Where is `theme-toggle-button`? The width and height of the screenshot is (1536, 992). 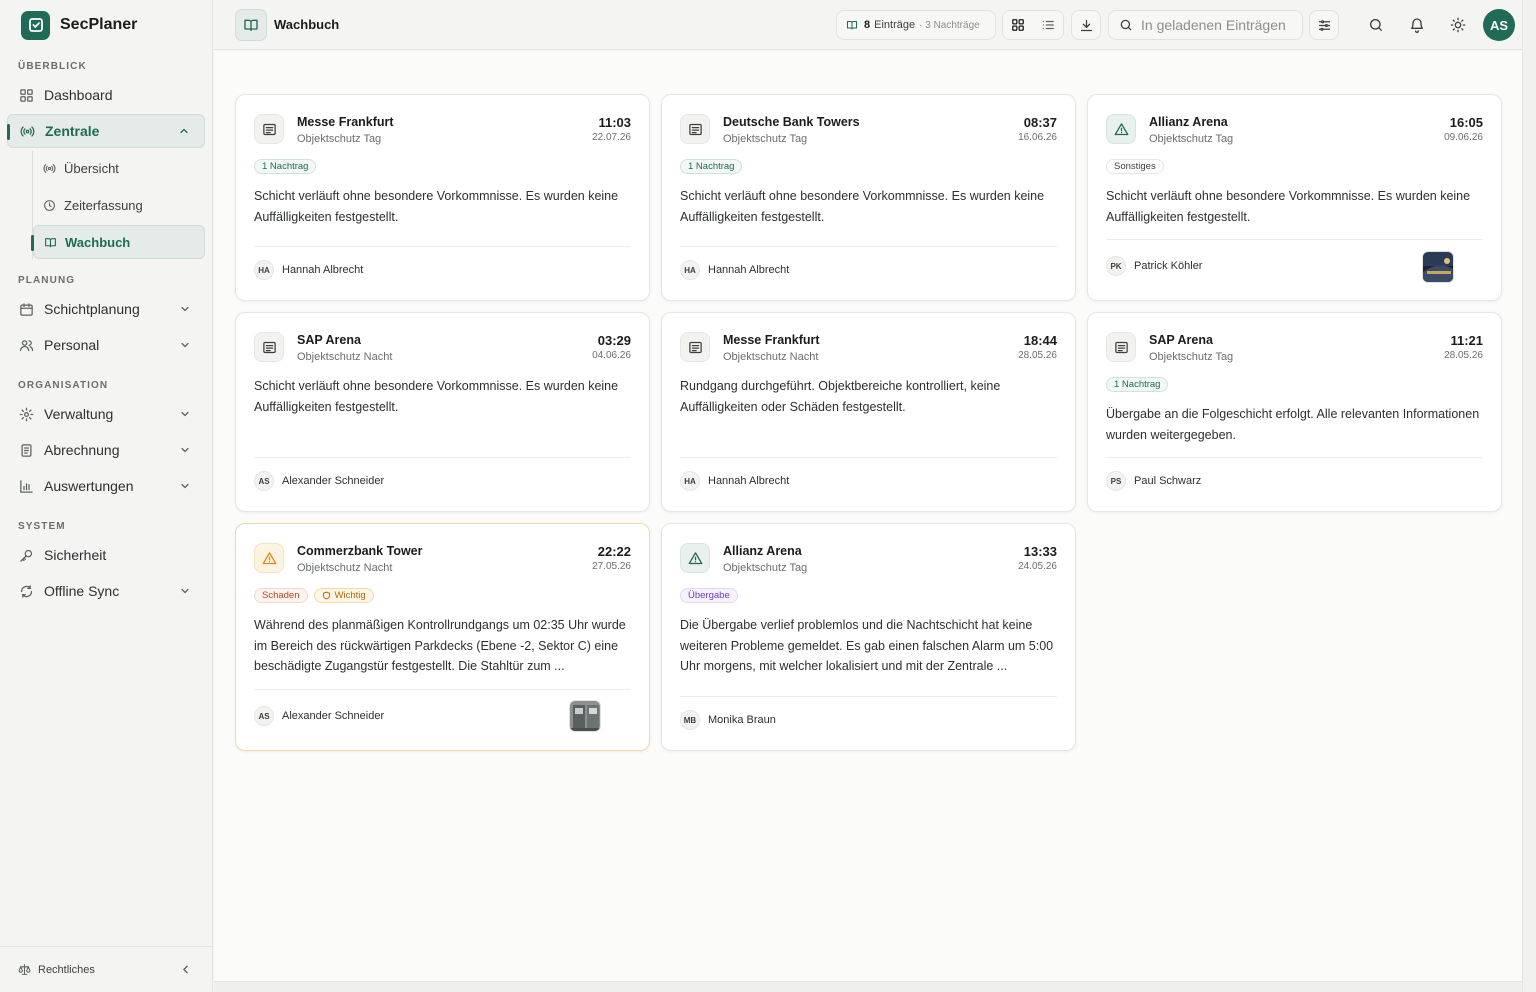 theme-toggle-button is located at coordinates (1458, 25).